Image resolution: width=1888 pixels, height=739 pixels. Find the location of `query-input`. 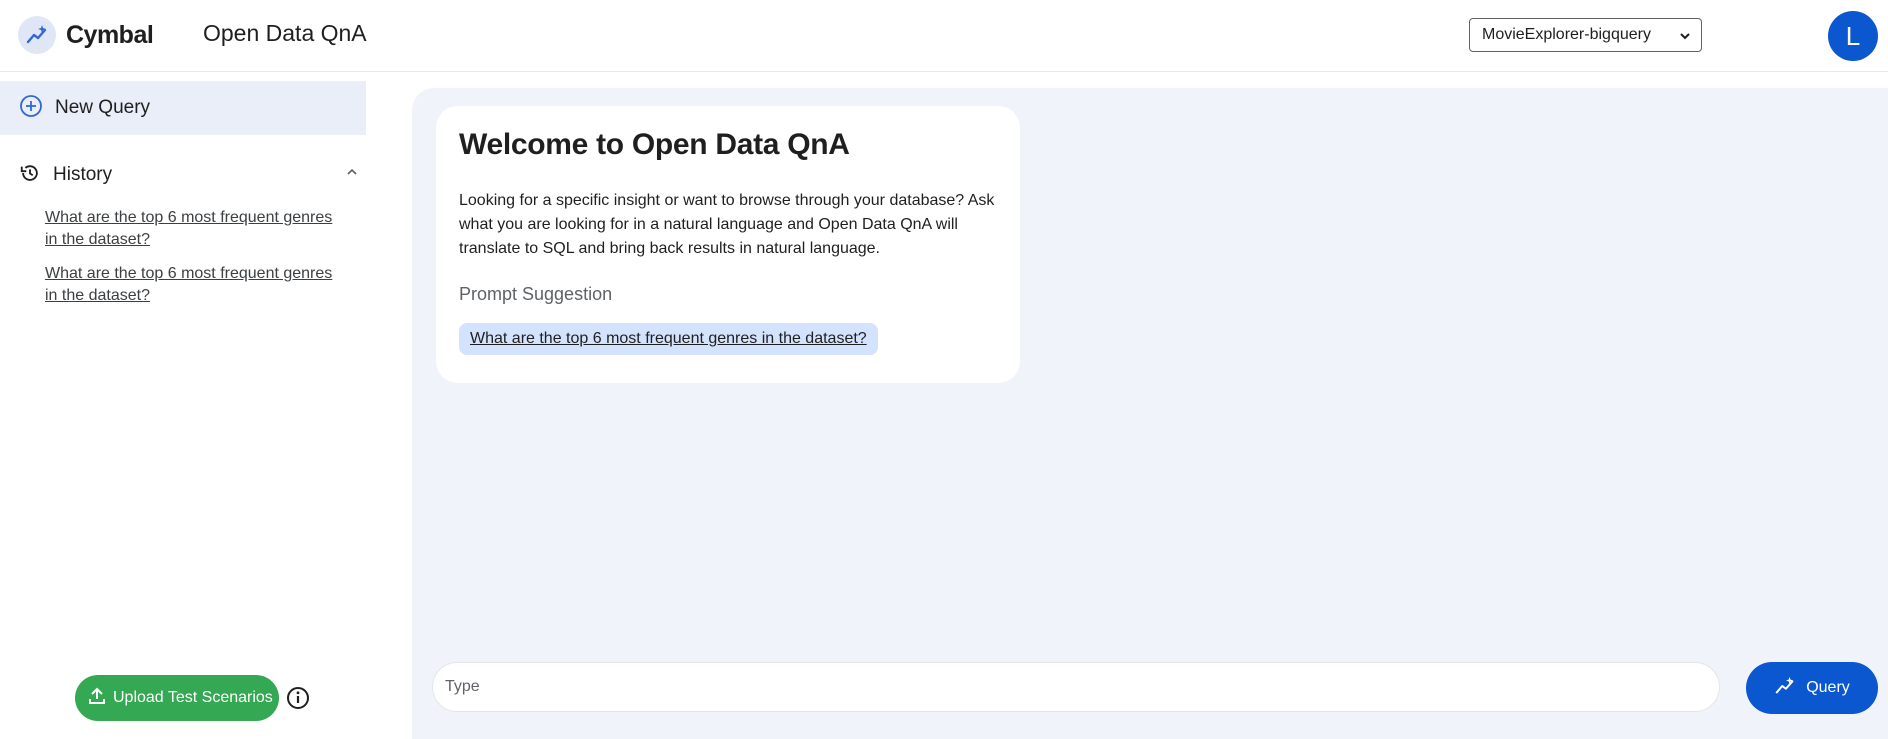

query-input is located at coordinates (1076, 687).